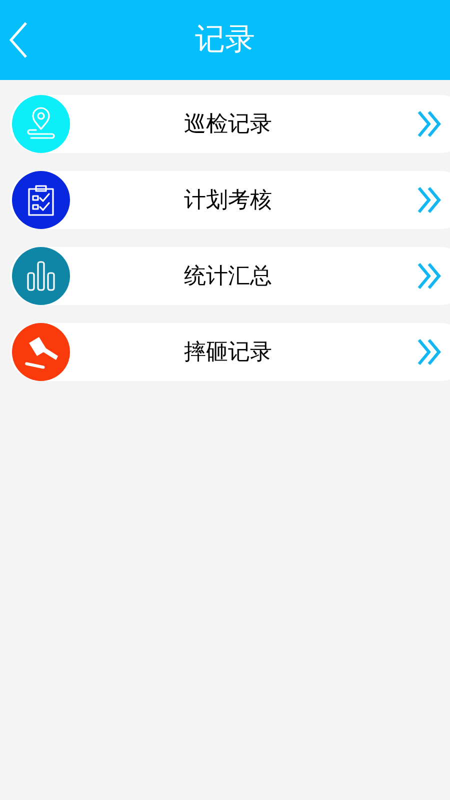  Describe the element at coordinates (230, 276) in the screenshot. I see `menu-list-item: 统计汇总` at that location.